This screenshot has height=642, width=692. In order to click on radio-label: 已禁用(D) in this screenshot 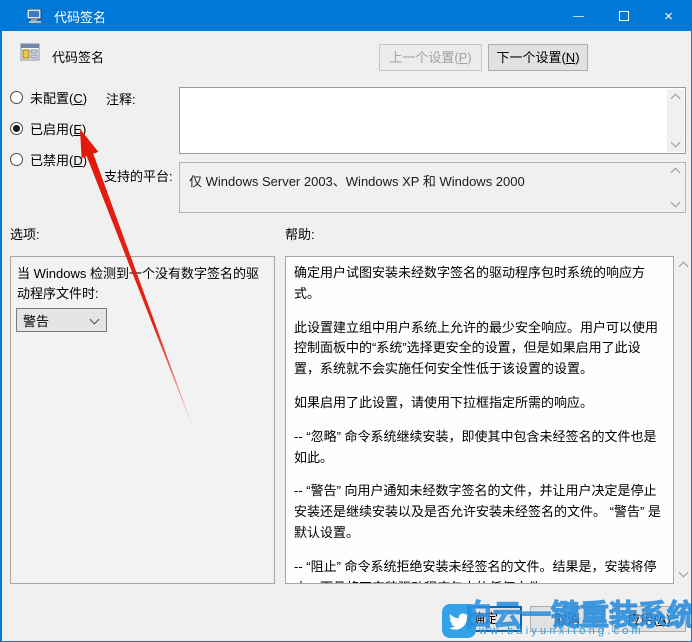, I will do `click(59, 160)`.